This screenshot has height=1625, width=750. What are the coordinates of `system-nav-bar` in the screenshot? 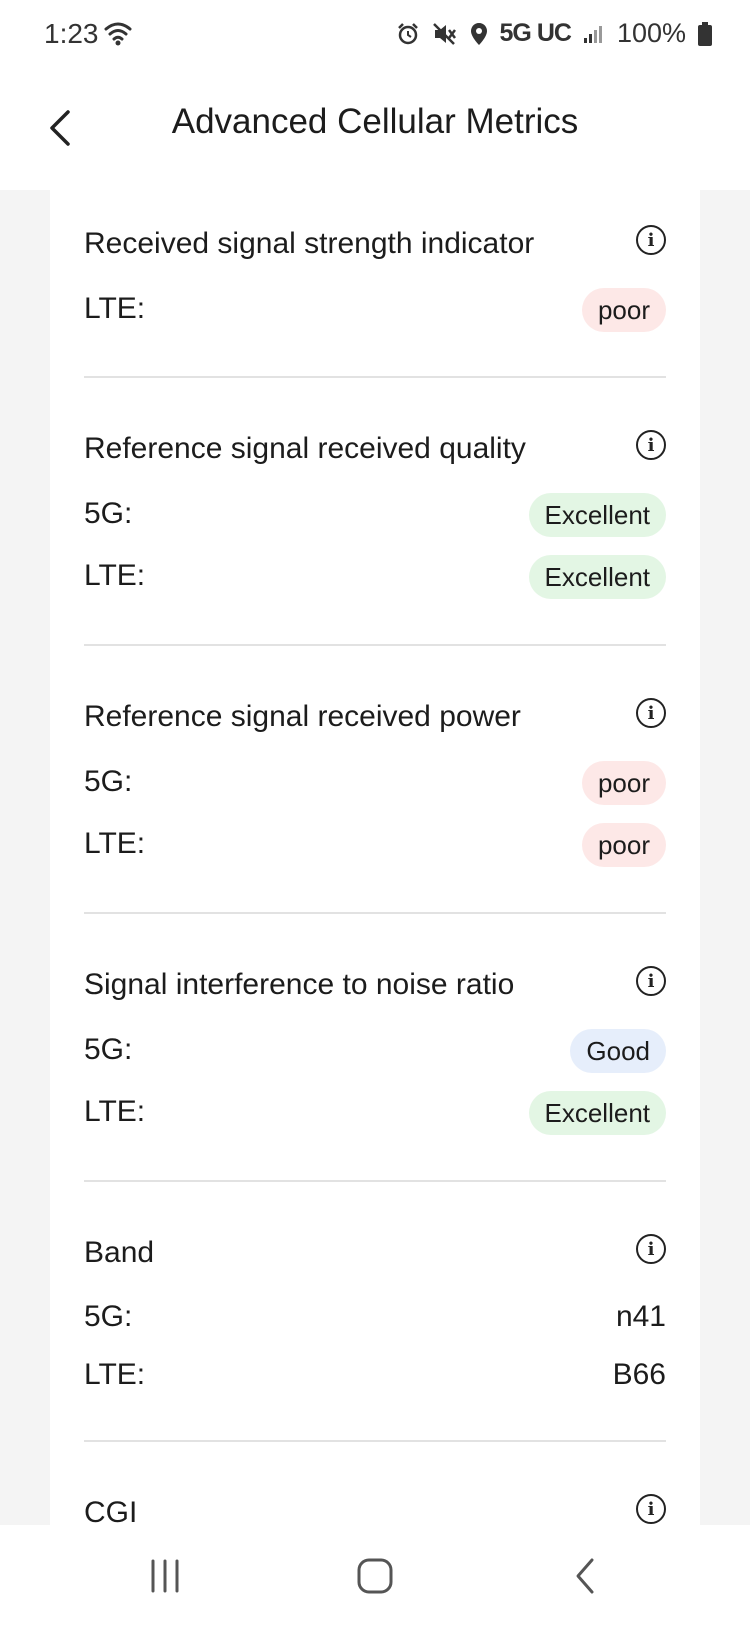 It's located at (375, 1575).